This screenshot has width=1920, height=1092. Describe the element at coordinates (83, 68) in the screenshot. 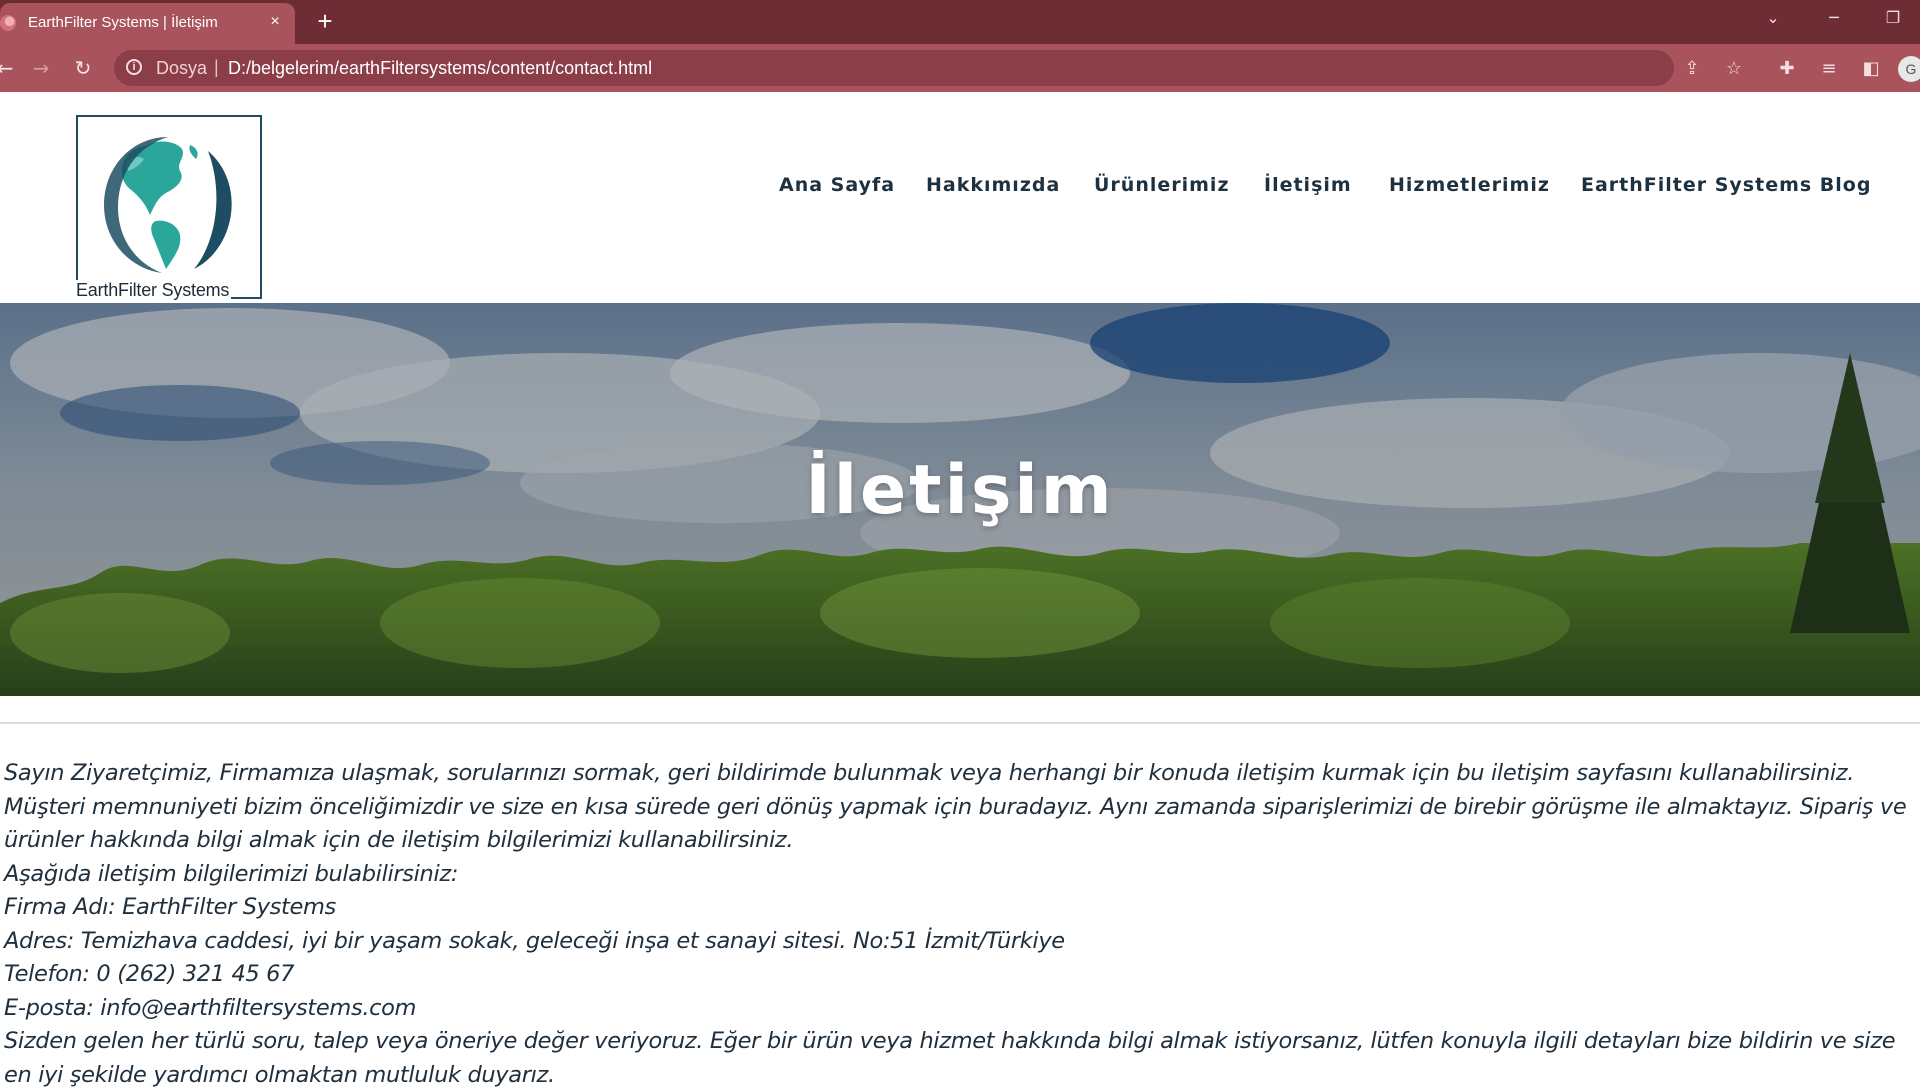

I see `reload-icon: ↻` at that location.